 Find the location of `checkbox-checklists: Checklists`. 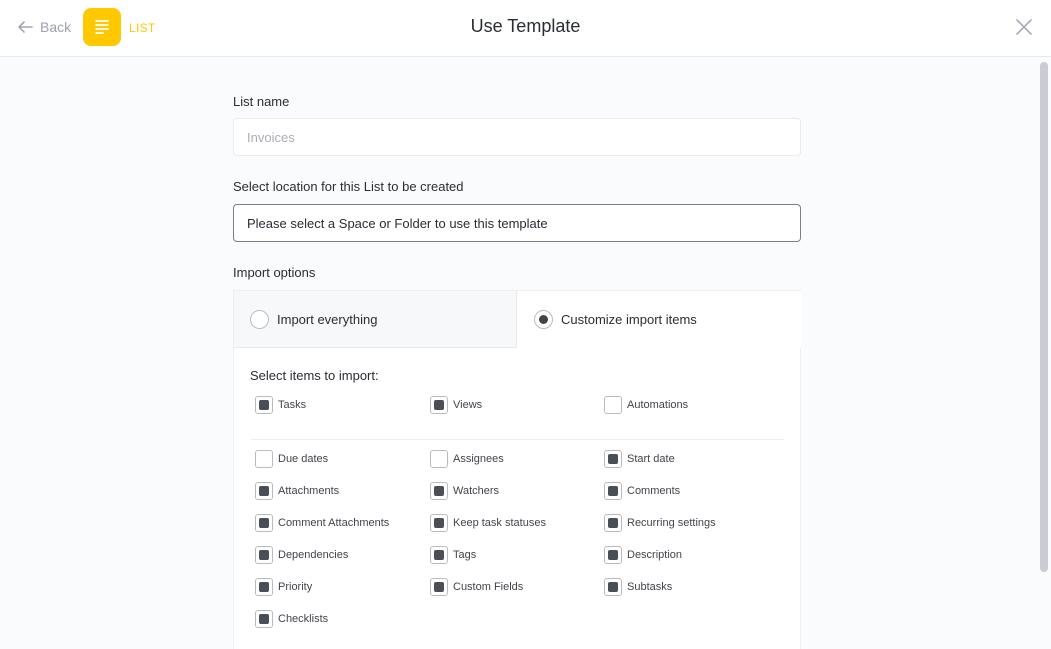

checkbox-checklists: Checklists is located at coordinates (291, 619).